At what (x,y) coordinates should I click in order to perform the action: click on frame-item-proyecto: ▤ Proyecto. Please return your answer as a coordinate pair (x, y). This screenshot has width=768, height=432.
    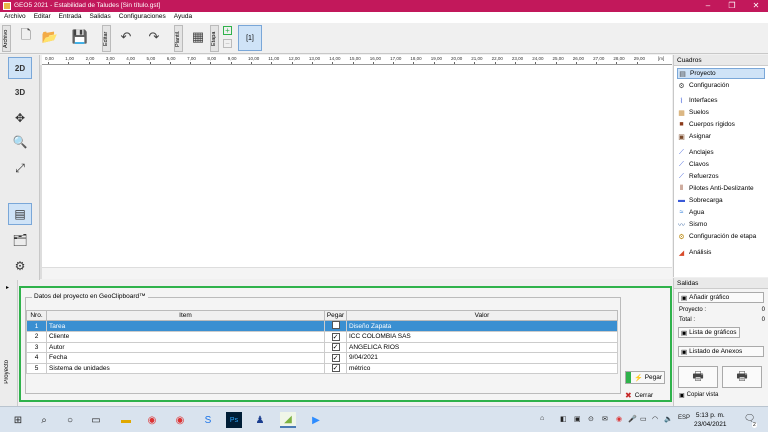
    Looking at the image, I should click on (721, 73).